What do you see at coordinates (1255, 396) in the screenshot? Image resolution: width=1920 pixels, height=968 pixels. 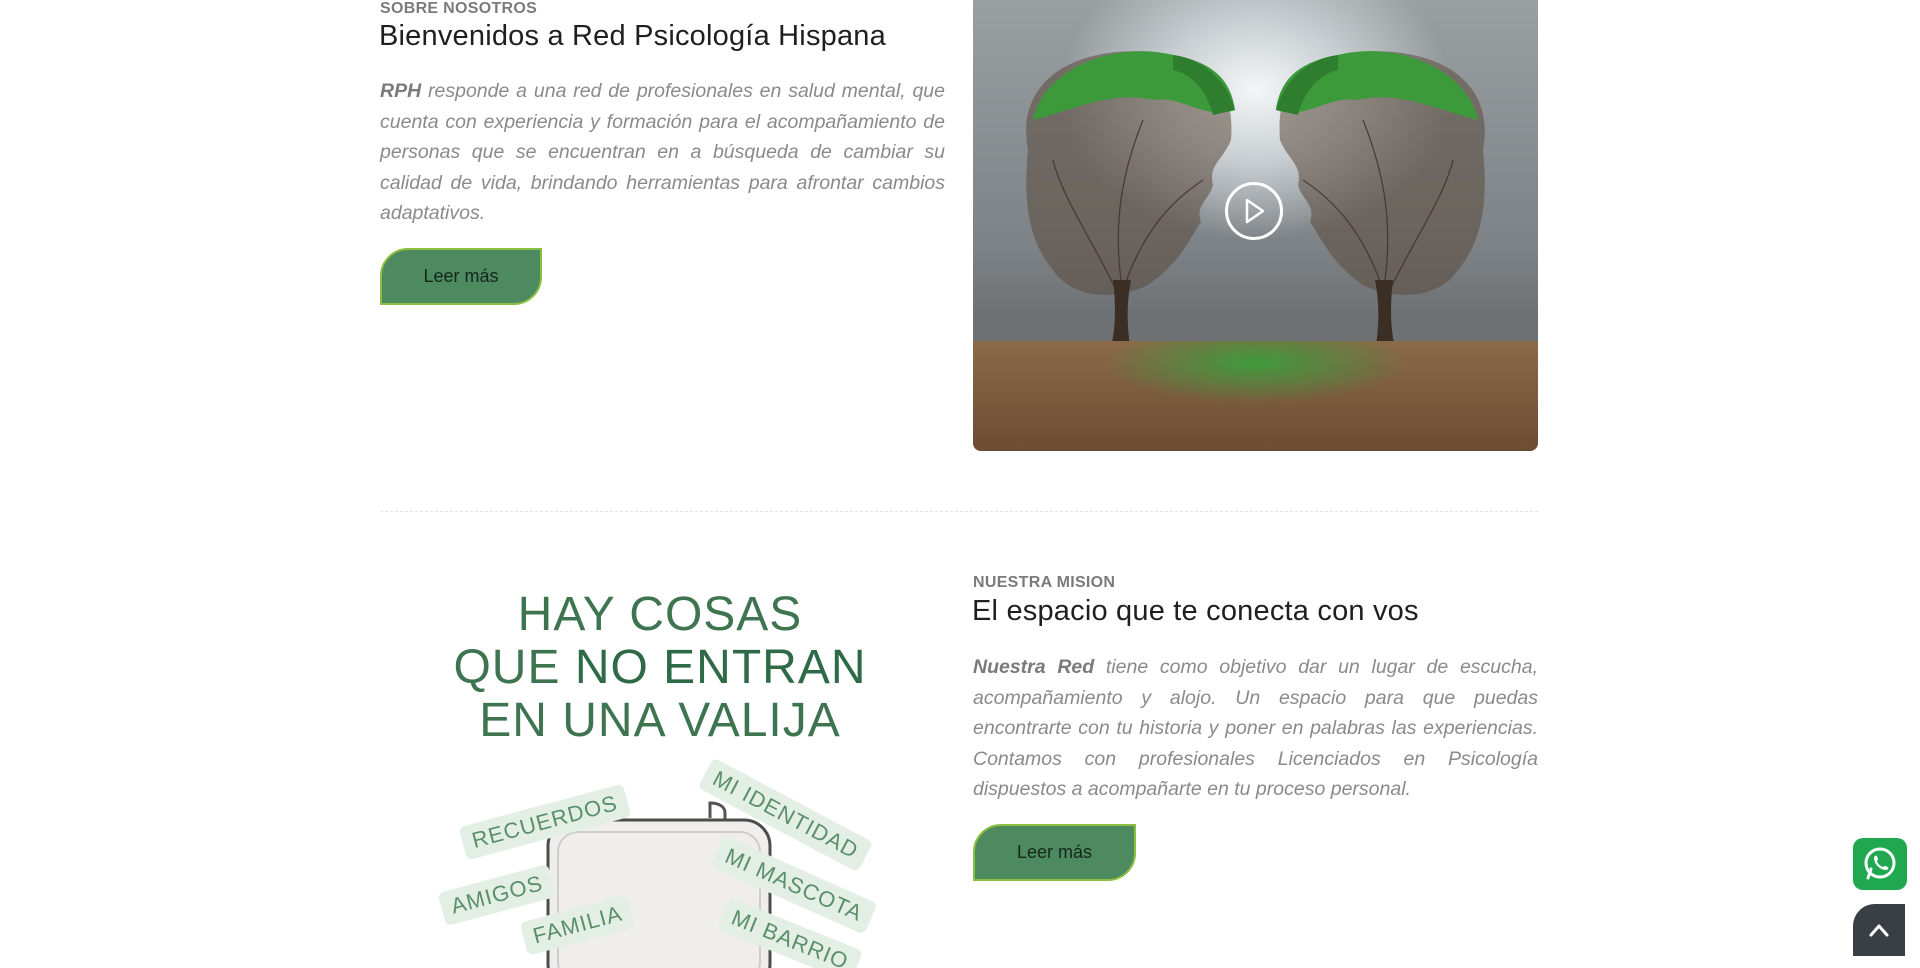 I see `grass-ground` at bounding box center [1255, 396].